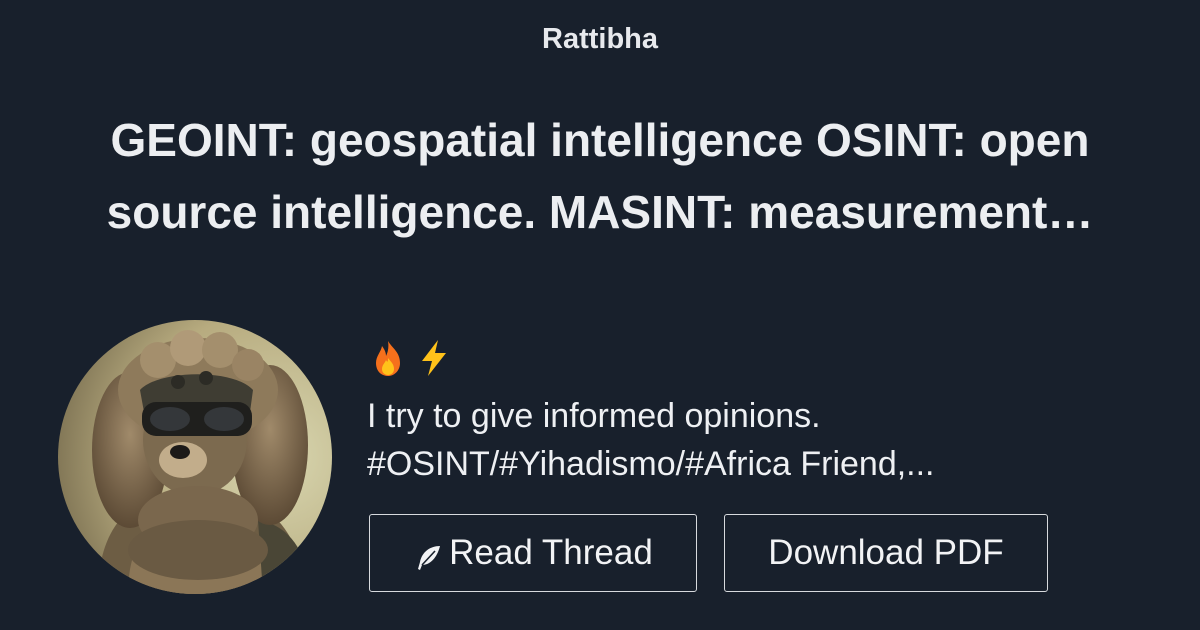 The width and height of the screenshot is (1200, 630). I want to click on lightning-emoji, so click(434, 358).